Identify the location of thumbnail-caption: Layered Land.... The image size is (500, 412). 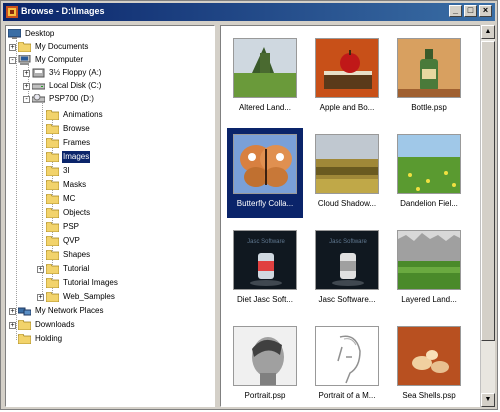
(429, 299).